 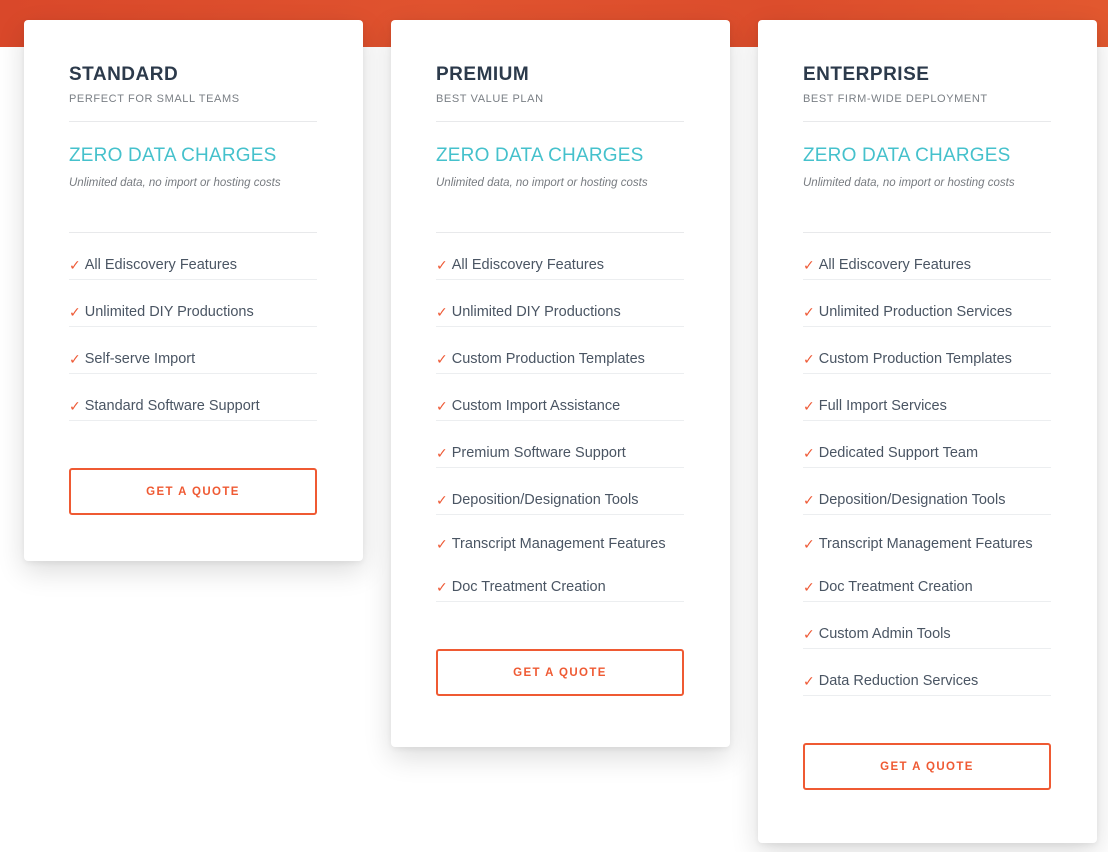 I want to click on plan-name: STANDARD, so click(x=124, y=74).